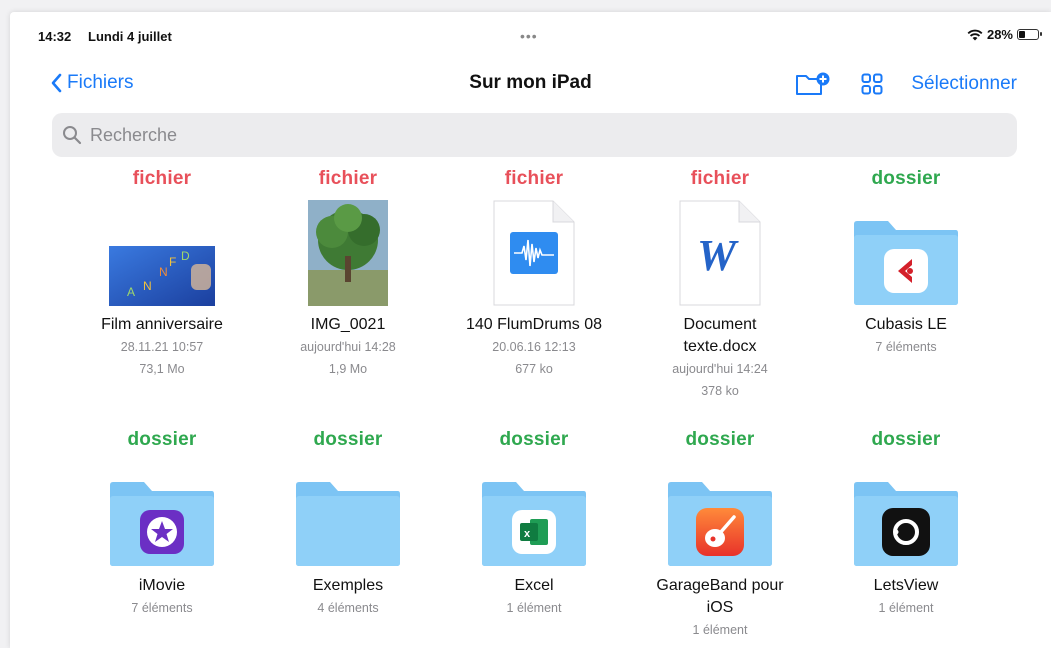 The height and width of the screenshot is (648, 1051). Describe the element at coordinates (720, 369) in the screenshot. I see `item-date: aujourd'hui 14:24` at that location.